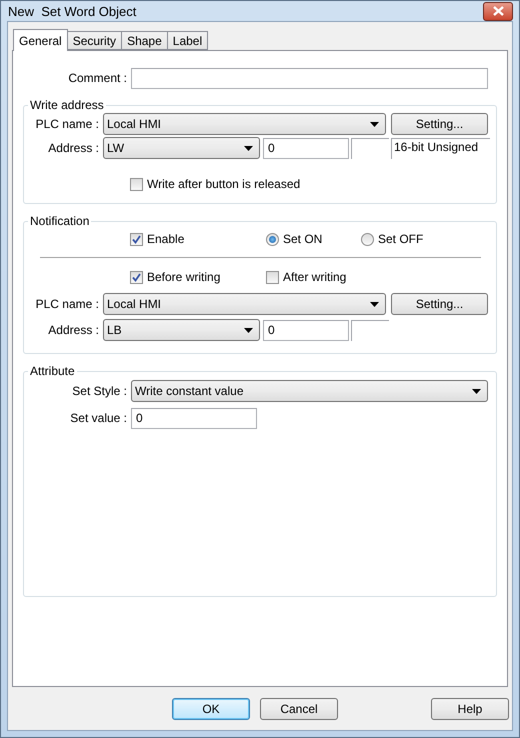  What do you see at coordinates (181, 148) in the screenshot?
I see `device-dropdown: LW` at bounding box center [181, 148].